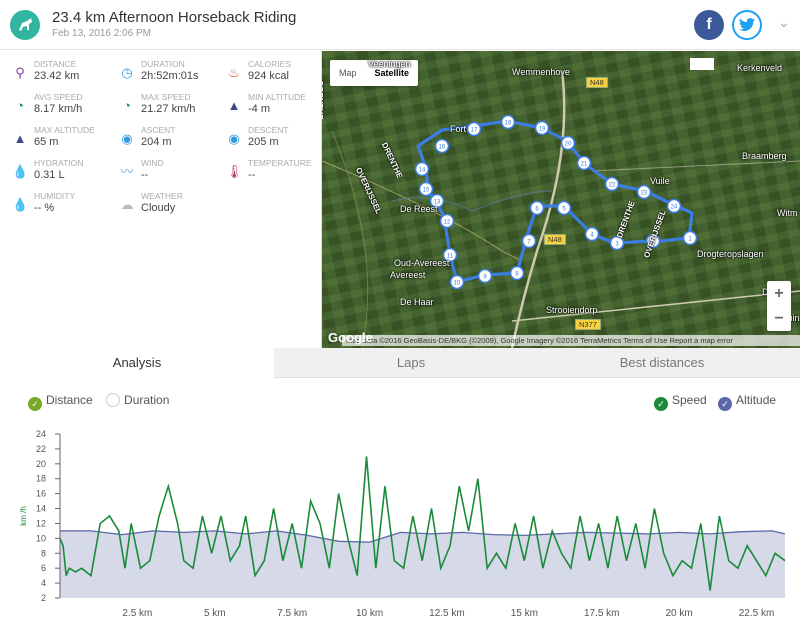  I want to click on route-waypoint-marker: 19, so click(542, 128).